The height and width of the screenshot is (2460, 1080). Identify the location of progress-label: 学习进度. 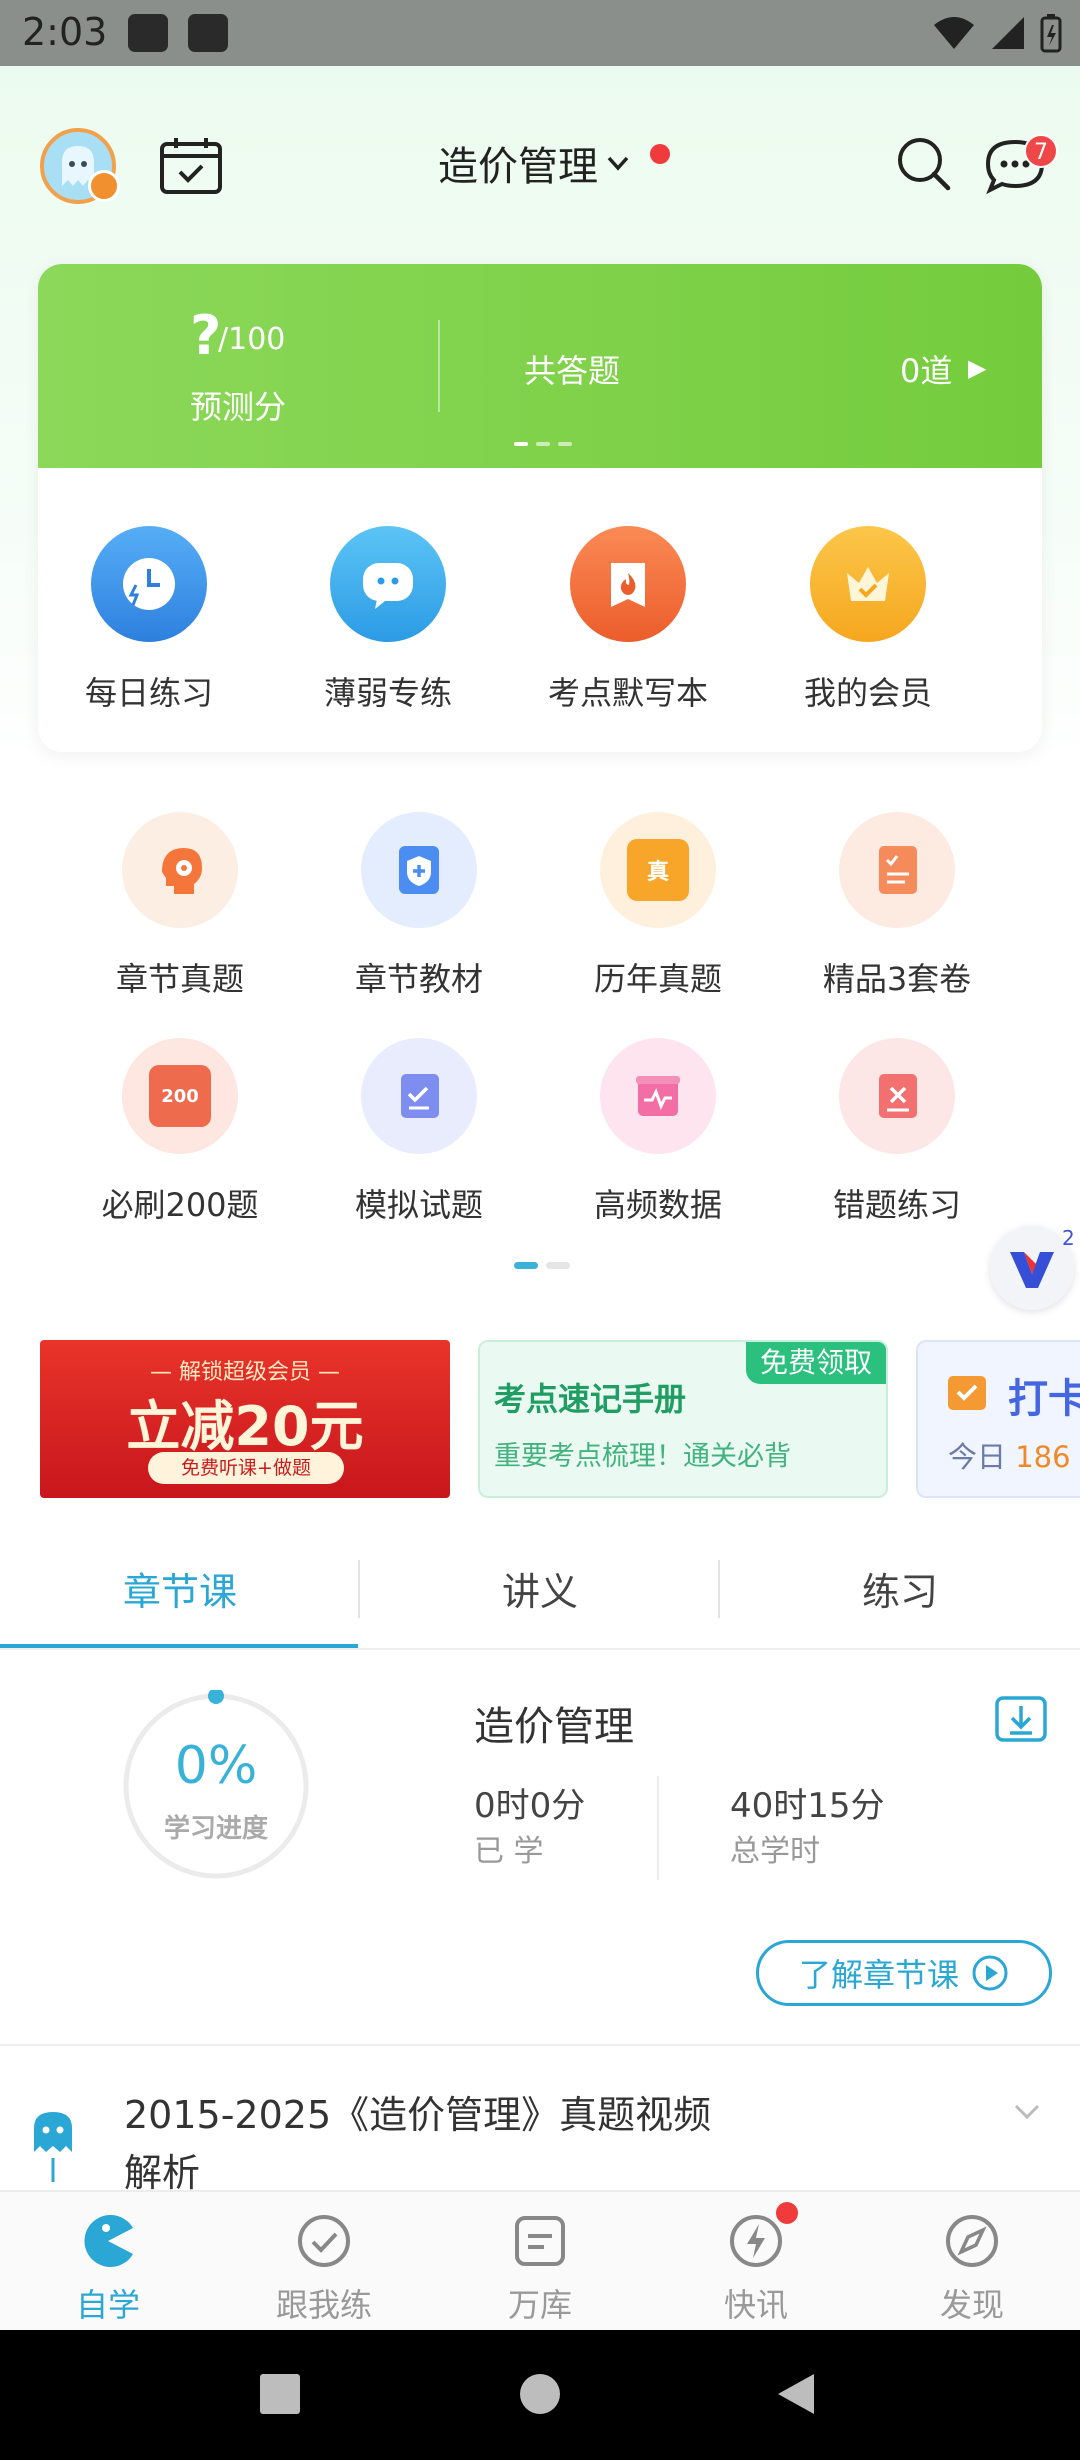
(215, 1829).